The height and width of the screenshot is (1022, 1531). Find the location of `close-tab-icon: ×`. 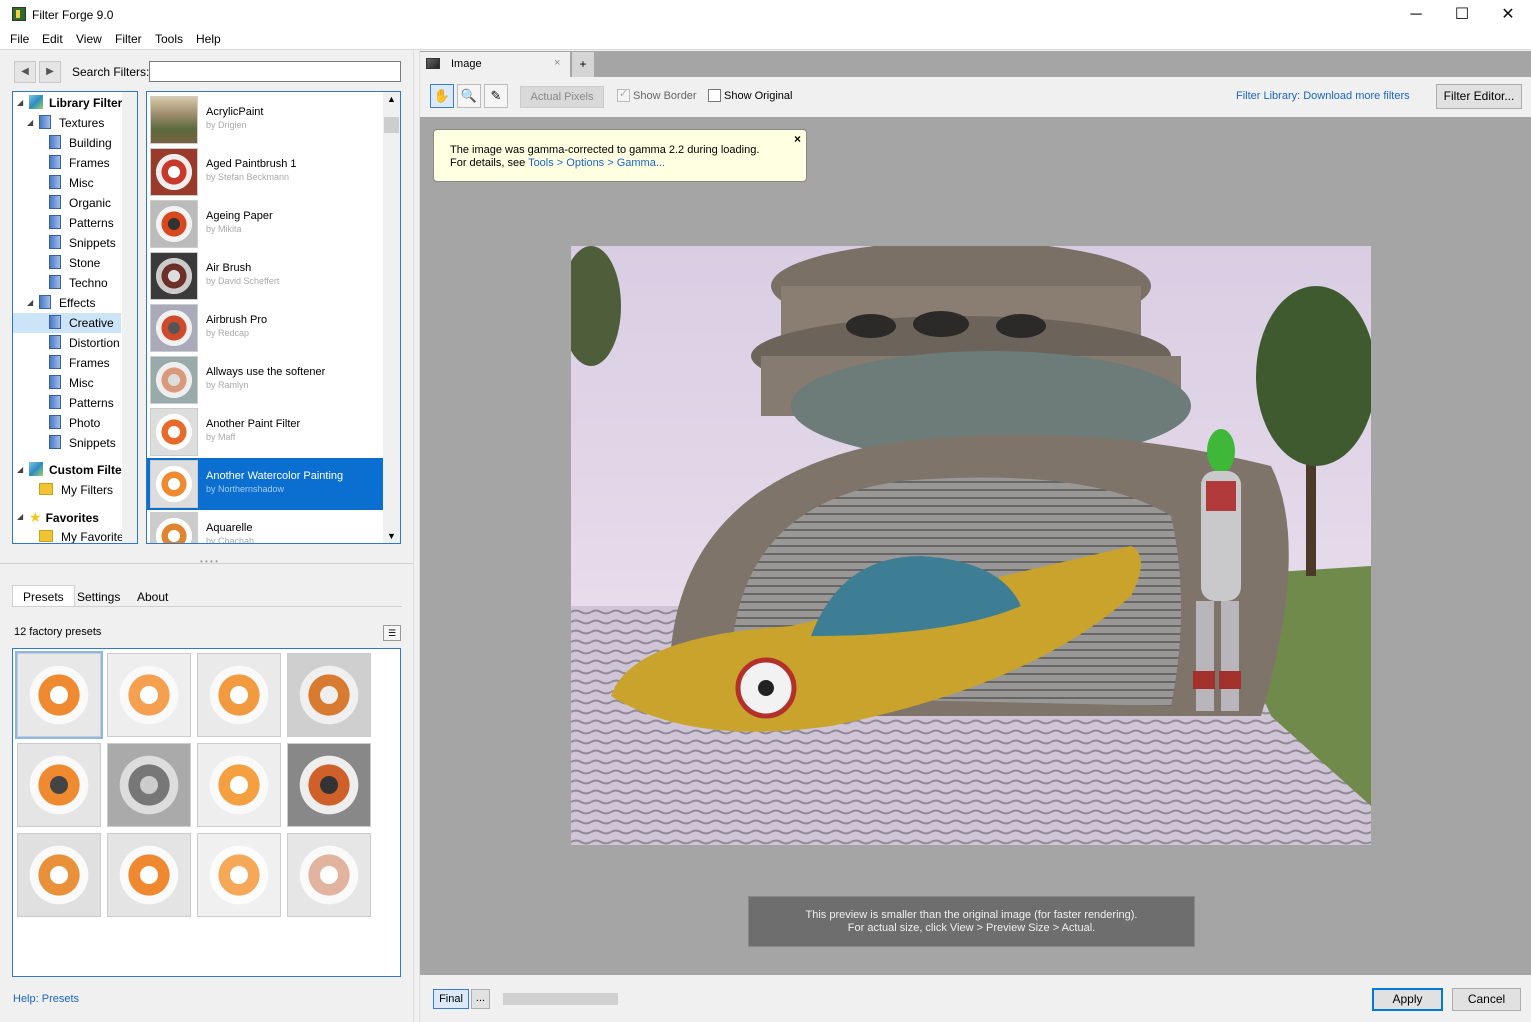

close-tab-icon: × is located at coordinates (557, 63).